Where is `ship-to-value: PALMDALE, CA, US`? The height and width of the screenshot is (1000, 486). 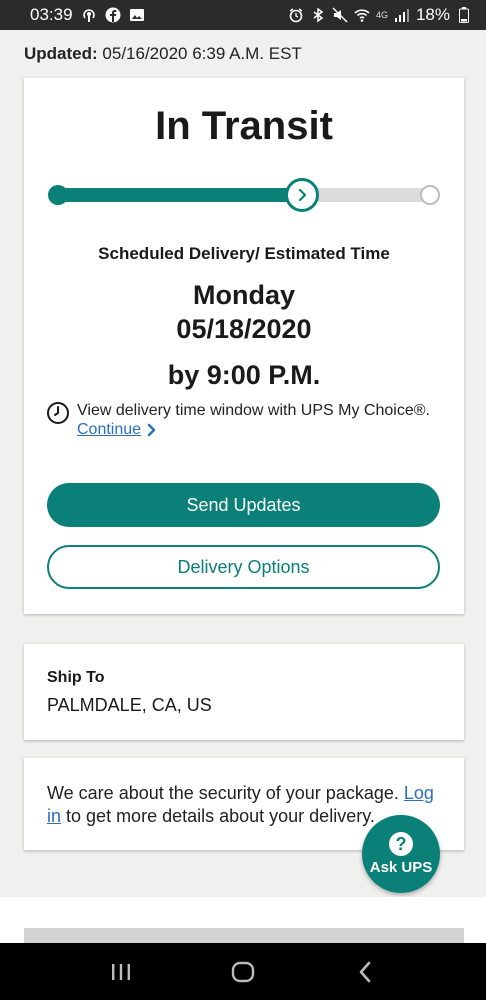
ship-to-value: PALMDALE, CA, US is located at coordinates (129, 705).